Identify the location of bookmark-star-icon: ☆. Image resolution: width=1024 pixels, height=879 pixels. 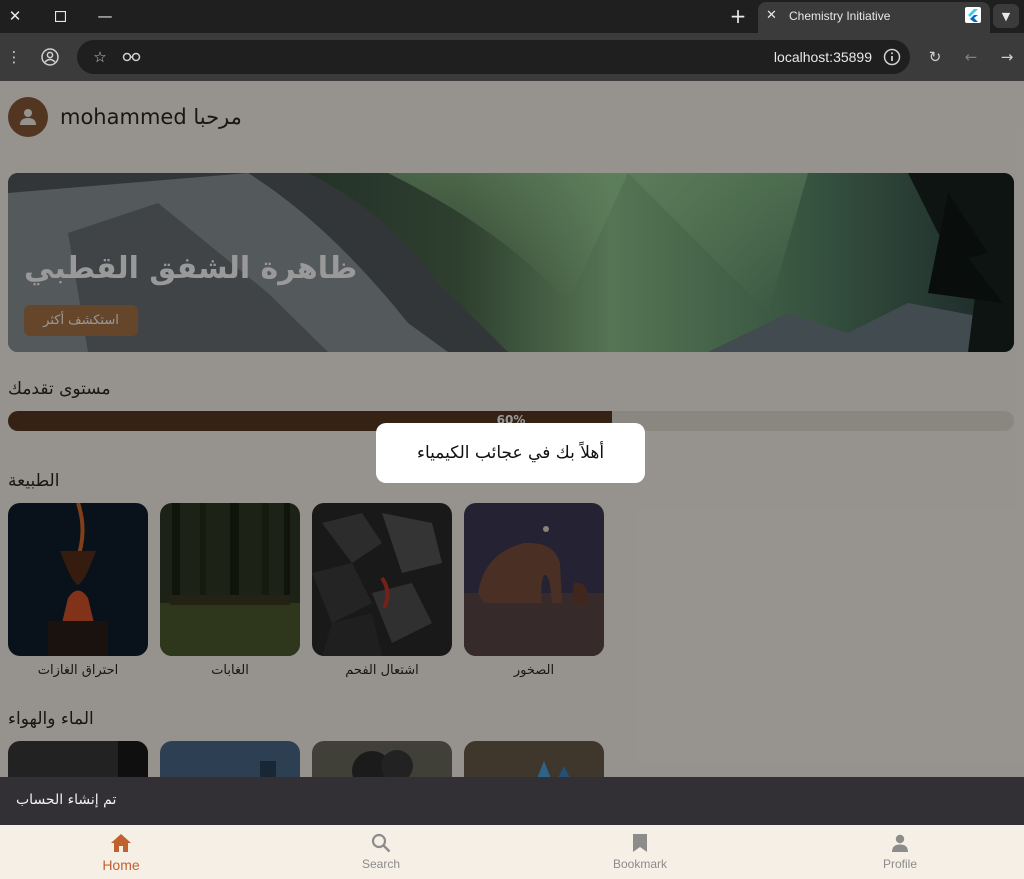
(100, 57).